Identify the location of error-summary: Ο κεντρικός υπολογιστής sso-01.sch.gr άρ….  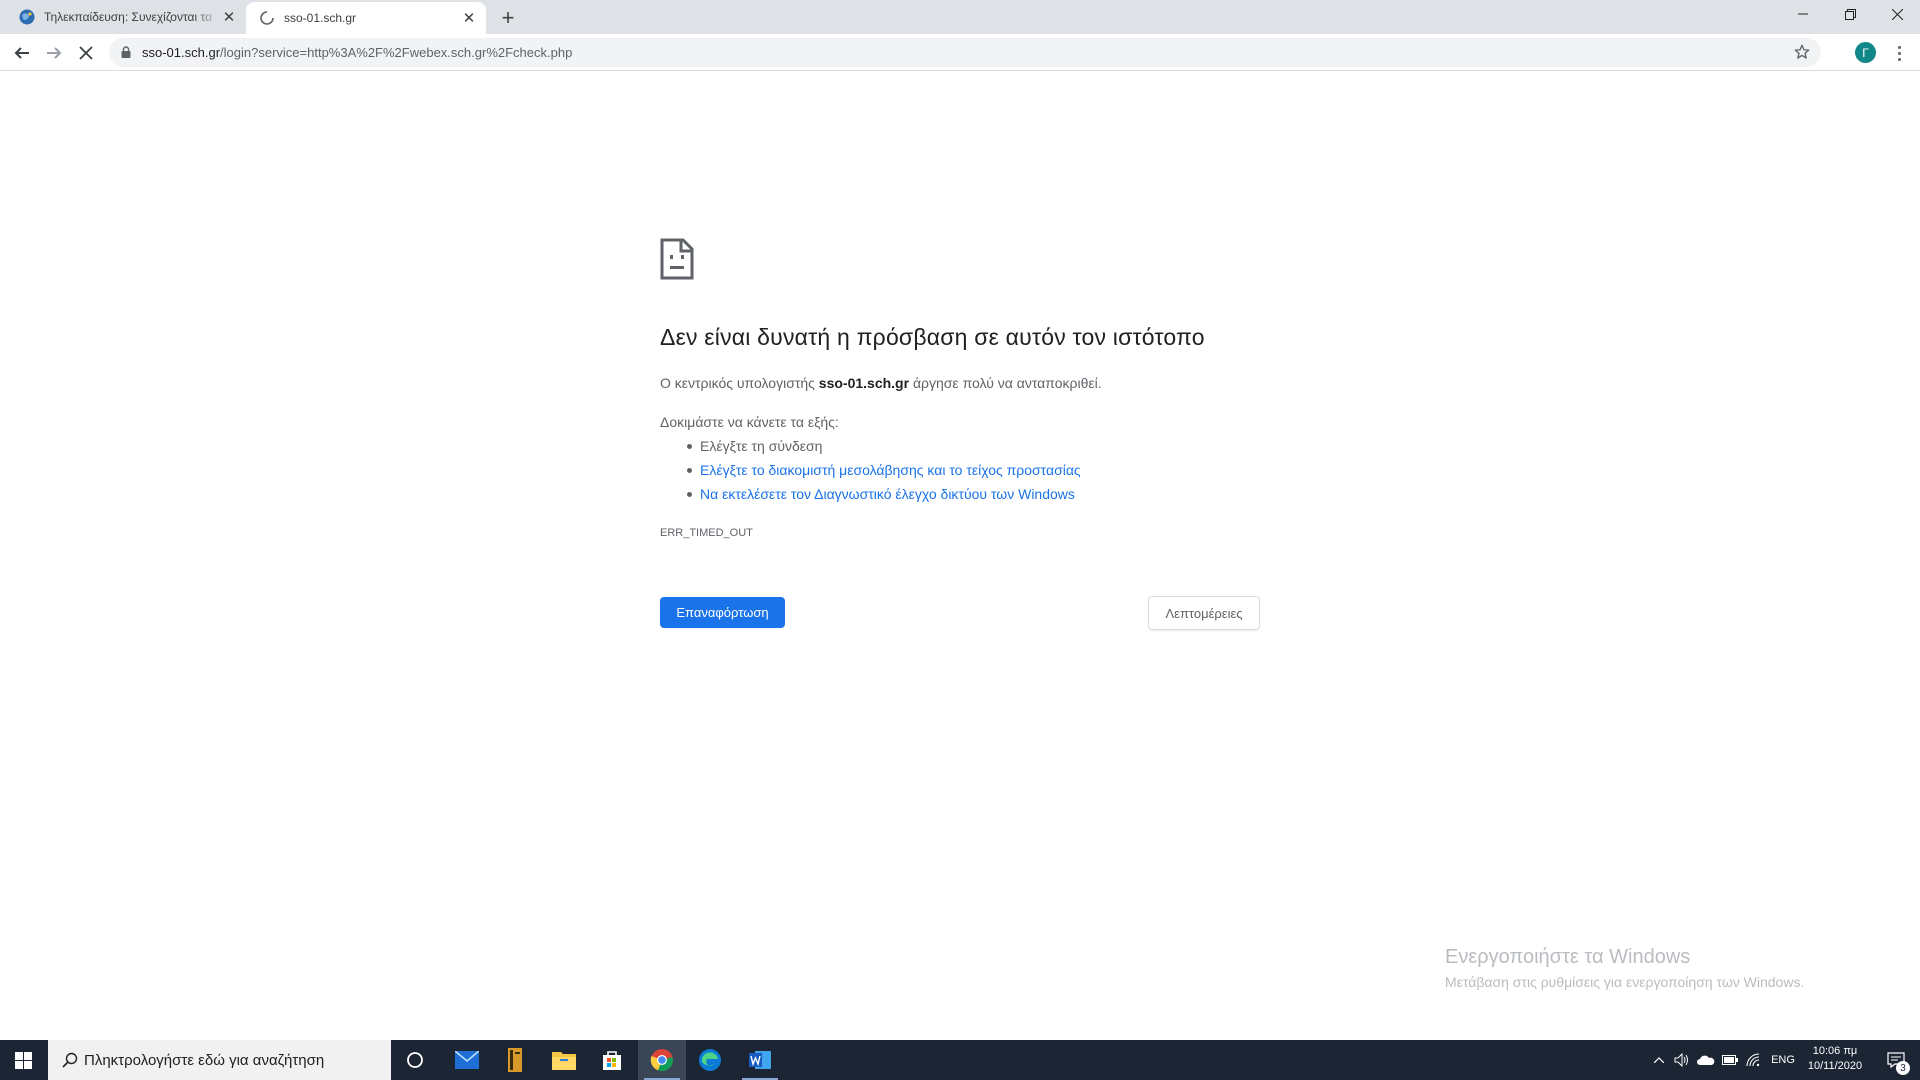
(881, 383).